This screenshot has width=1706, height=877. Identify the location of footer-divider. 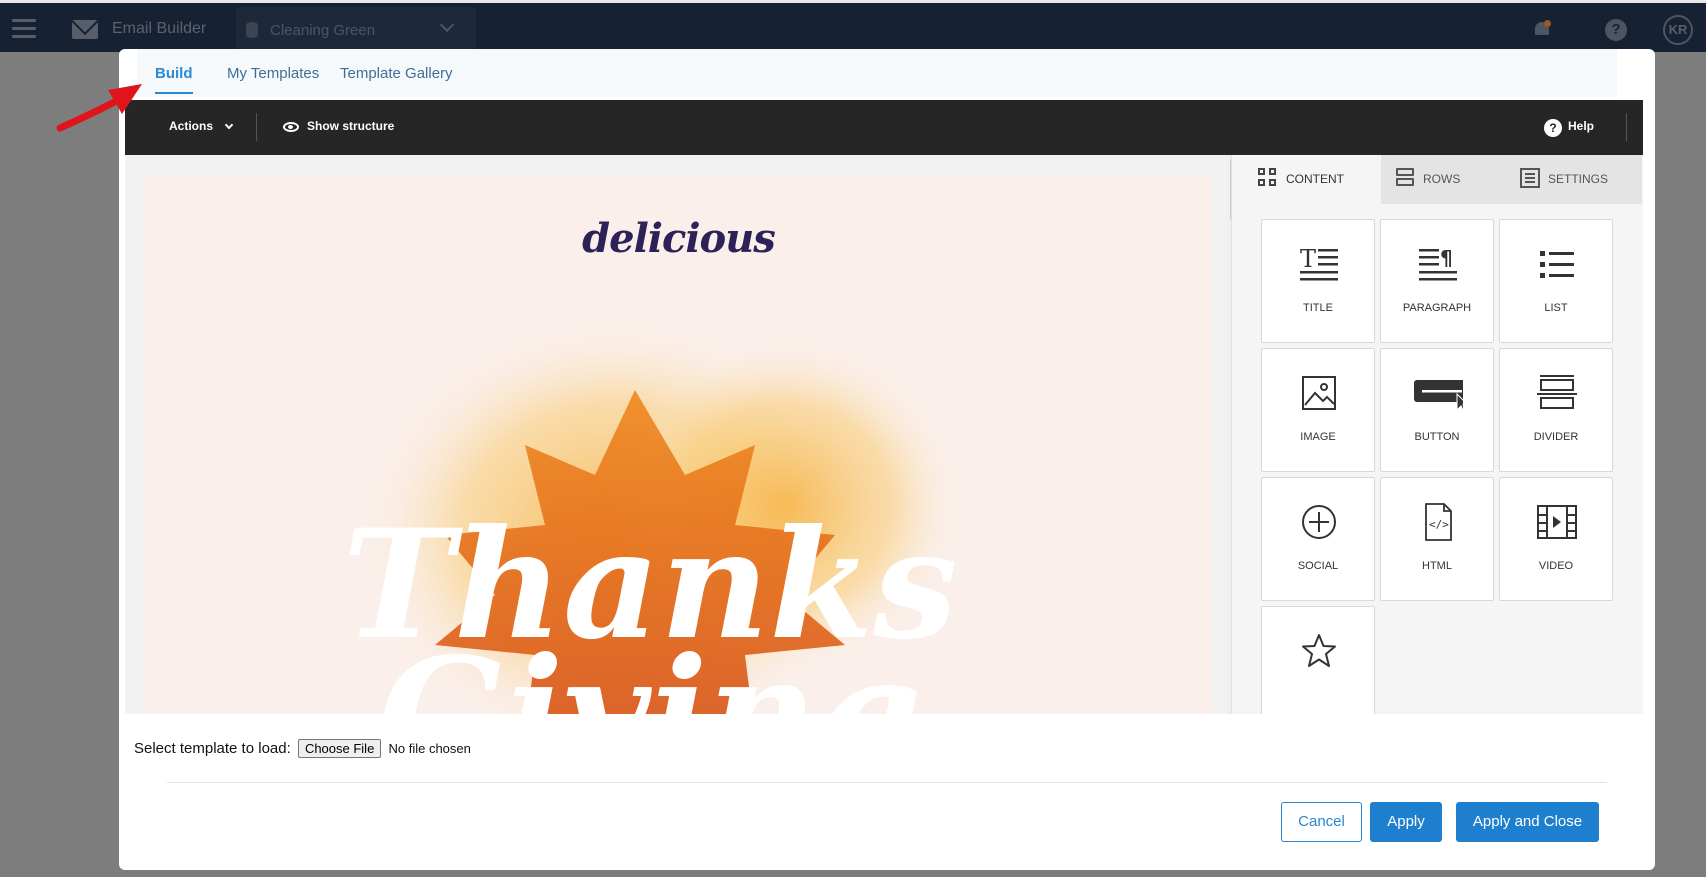
(887, 782).